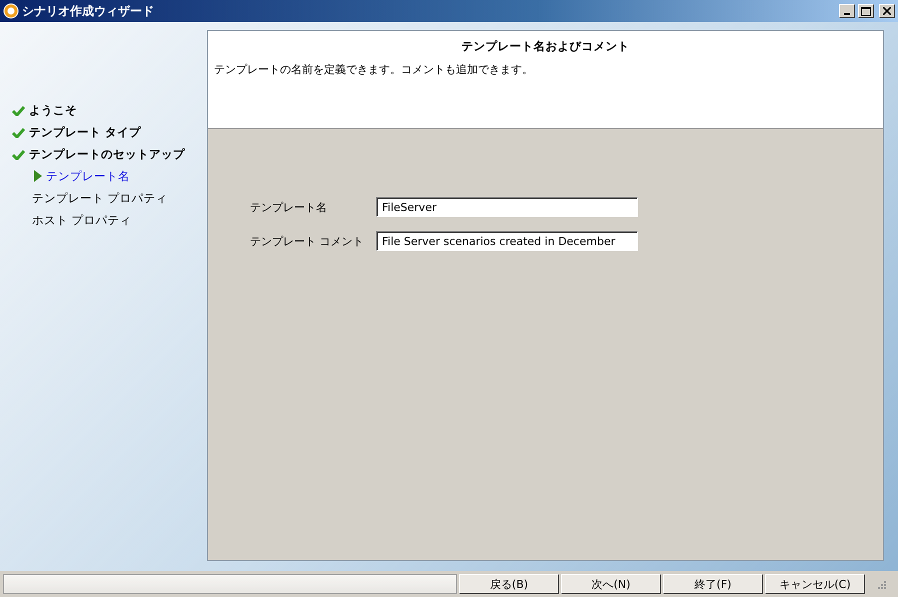 This screenshot has height=597, width=898. What do you see at coordinates (88, 11) in the screenshot?
I see `window-title: シナリオ作成ウィザード` at bounding box center [88, 11].